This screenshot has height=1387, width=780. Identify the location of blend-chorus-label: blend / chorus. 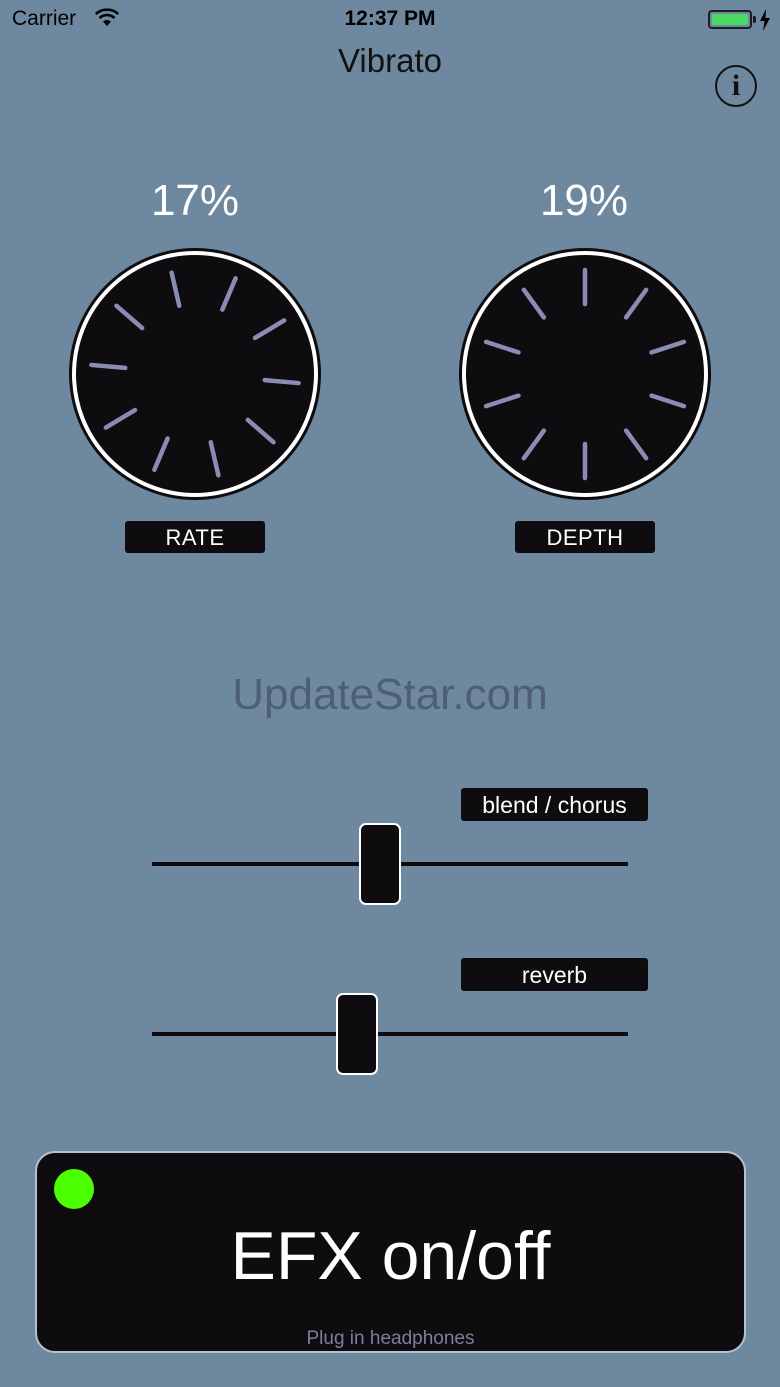
(554, 804).